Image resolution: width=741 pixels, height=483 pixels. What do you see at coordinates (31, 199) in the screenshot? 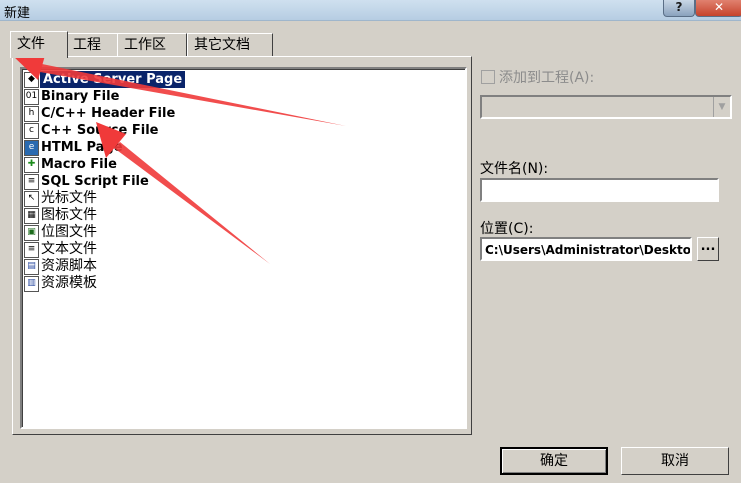
I see `cursor-file-icon: ↖` at bounding box center [31, 199].